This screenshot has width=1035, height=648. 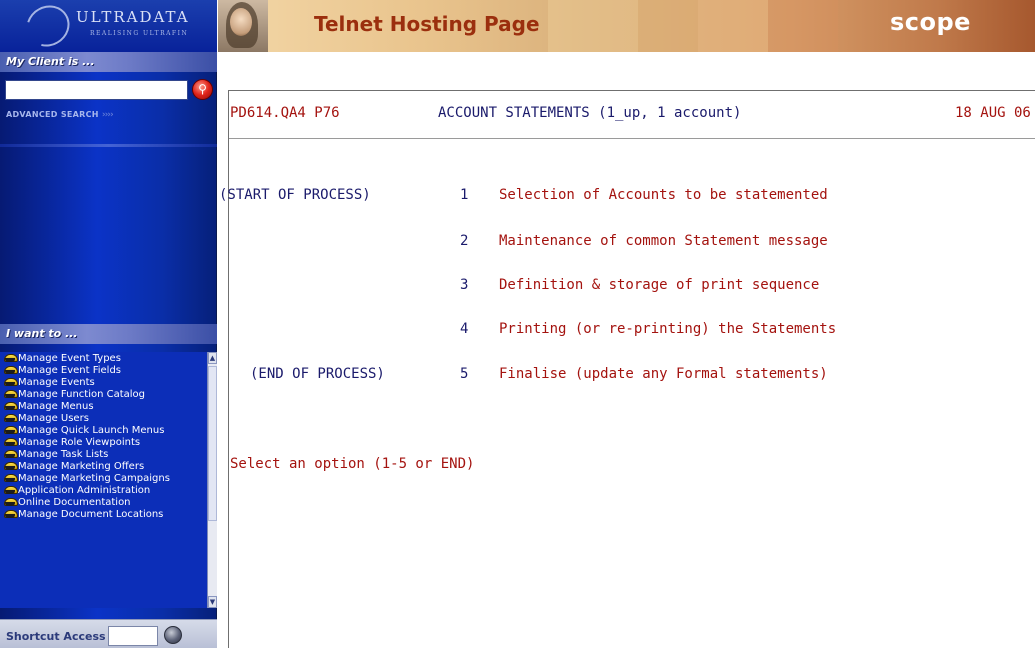 What do you see at coordinates (663, 241) in the screenshot?
I see `option-maintenance-statement-message: Maintenance of common Statement message` at bounding box center [663, 241].